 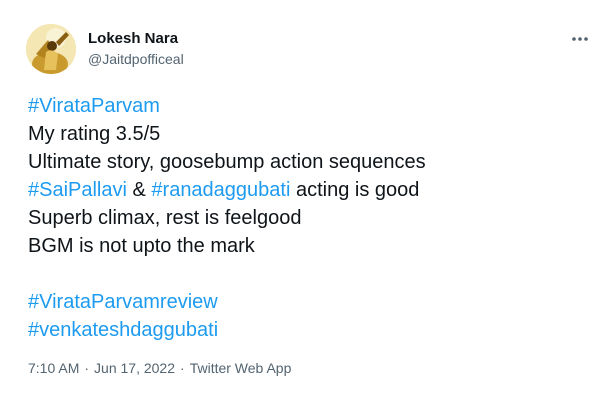 I want to click on author-handle: @Jaitdpofficeal, so click(x=136, y=59).